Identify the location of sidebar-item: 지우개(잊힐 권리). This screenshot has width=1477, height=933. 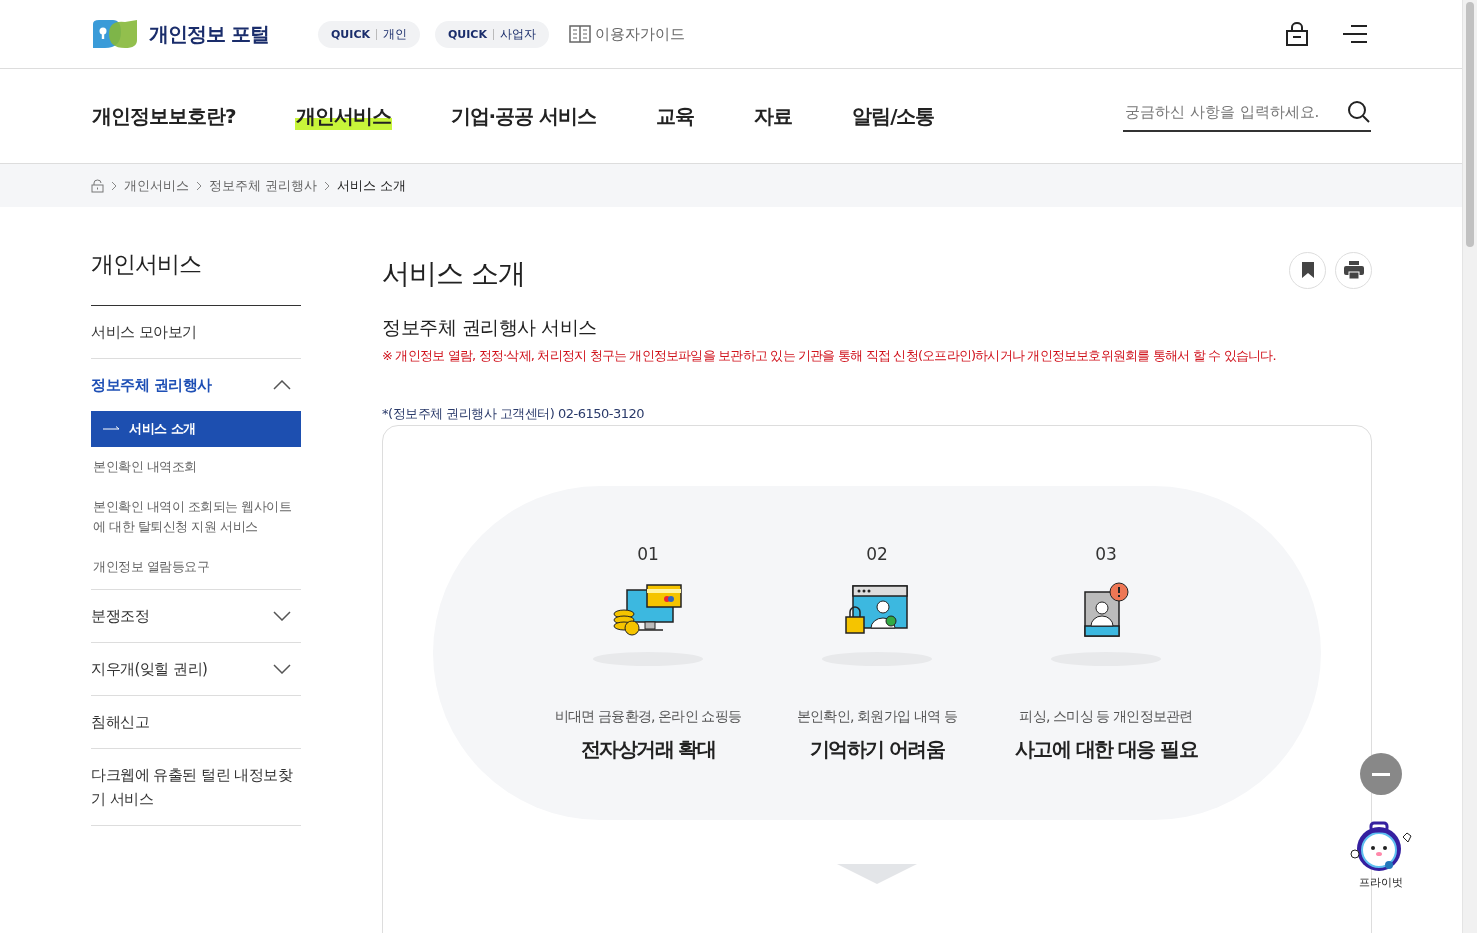
(196, 669).